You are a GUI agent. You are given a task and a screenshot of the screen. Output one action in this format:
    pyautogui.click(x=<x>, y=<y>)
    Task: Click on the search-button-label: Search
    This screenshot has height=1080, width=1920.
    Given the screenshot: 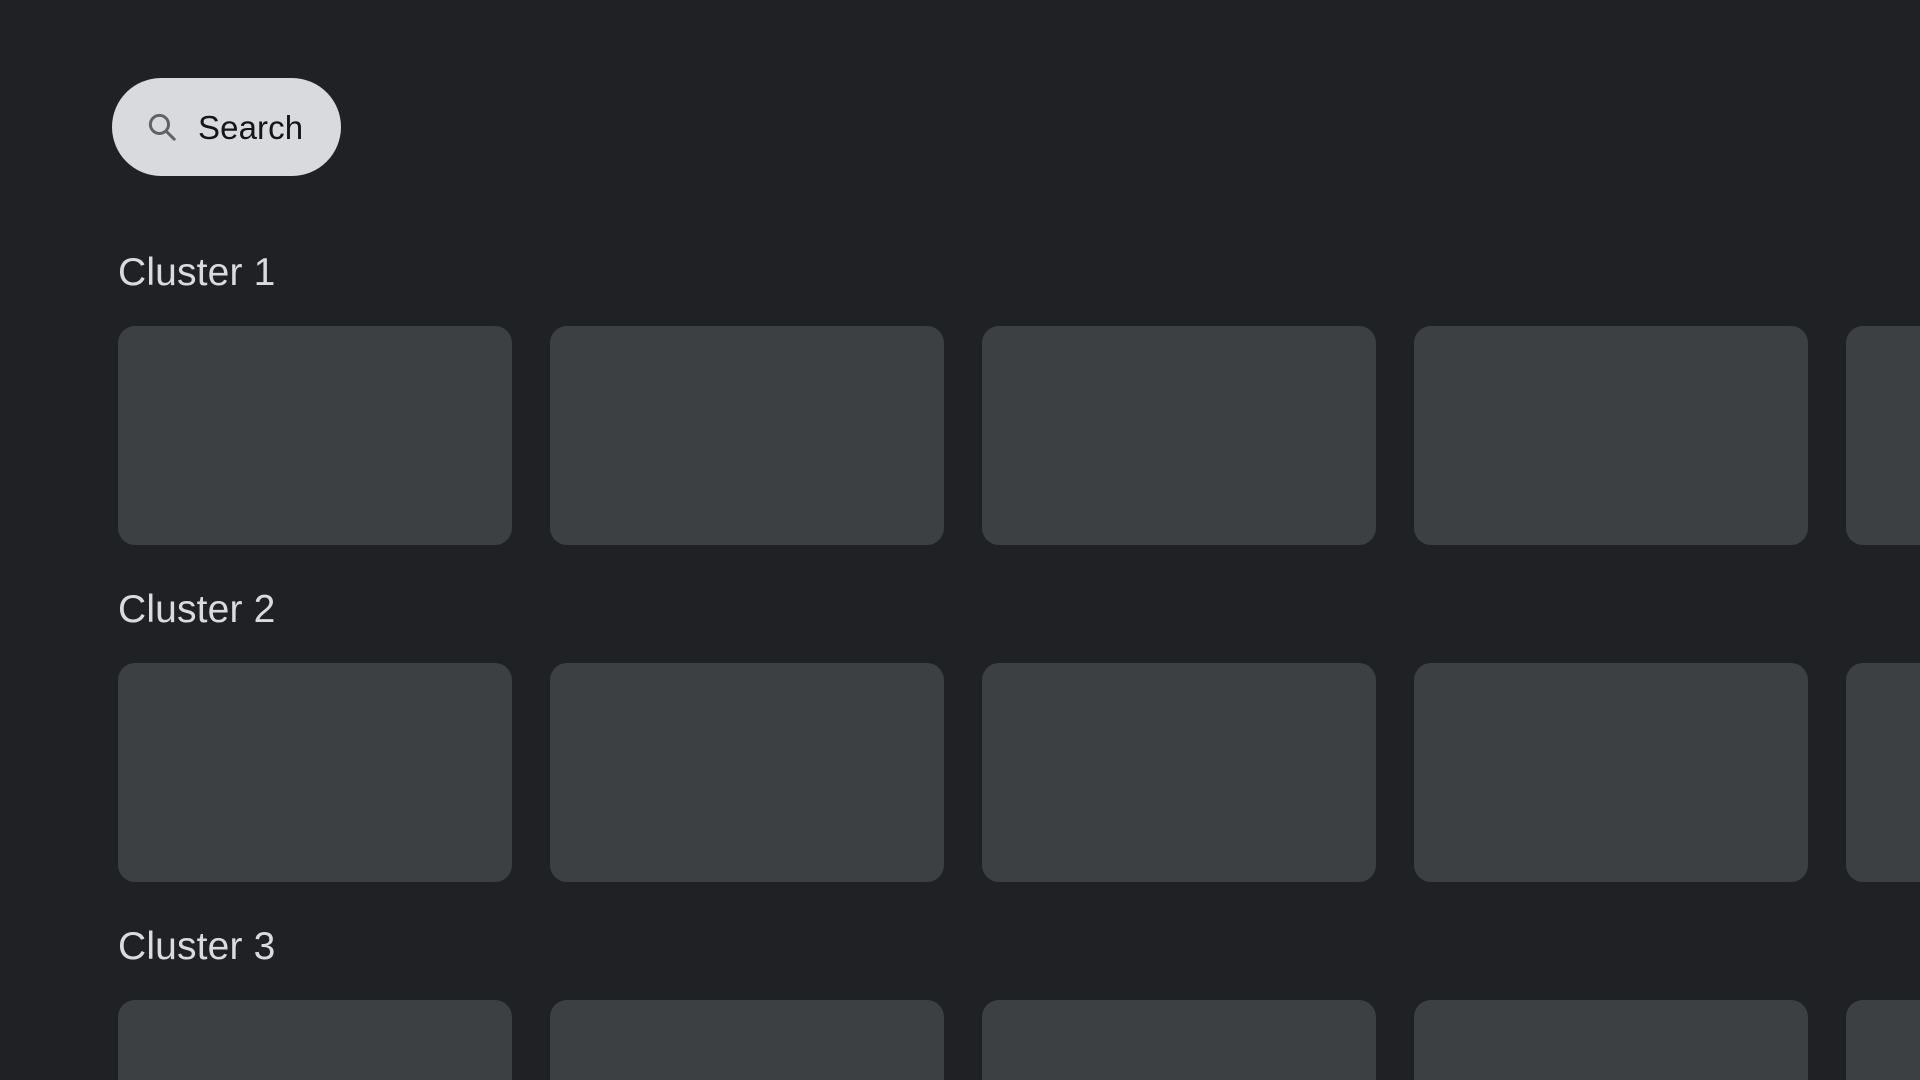 What is the action you would take?
    pyautogui.click(x=251, y=127)
    